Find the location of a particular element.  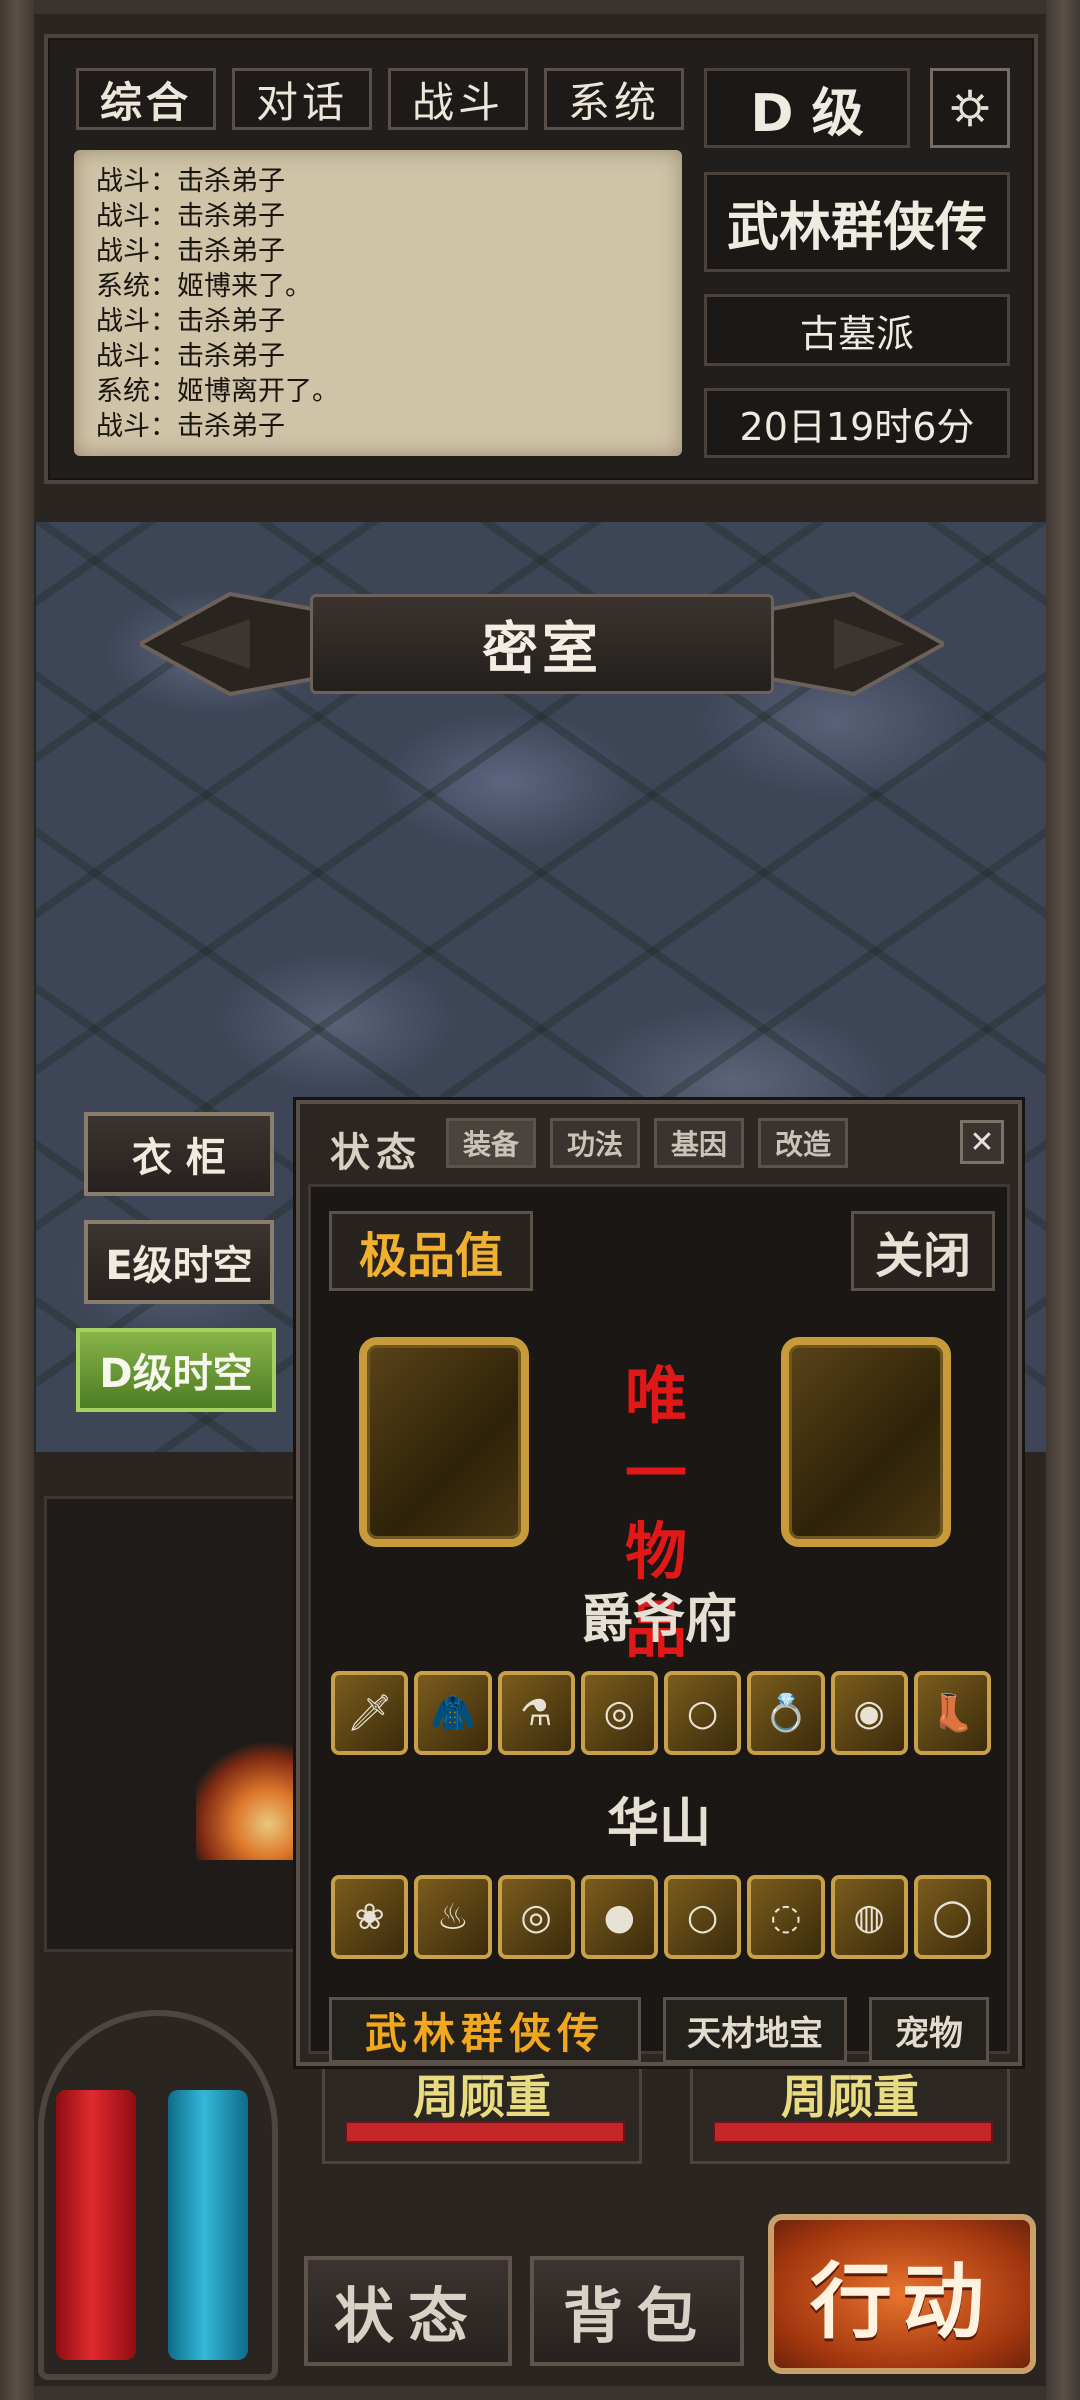

pouch-icon: ◍ is located at coordinates (869, 1917).